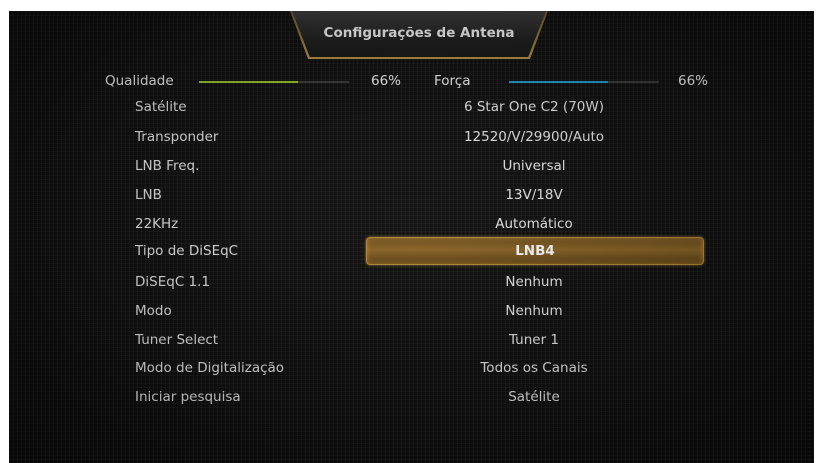  I want to click on strength-meter: Força 66%, so click(584, 81).